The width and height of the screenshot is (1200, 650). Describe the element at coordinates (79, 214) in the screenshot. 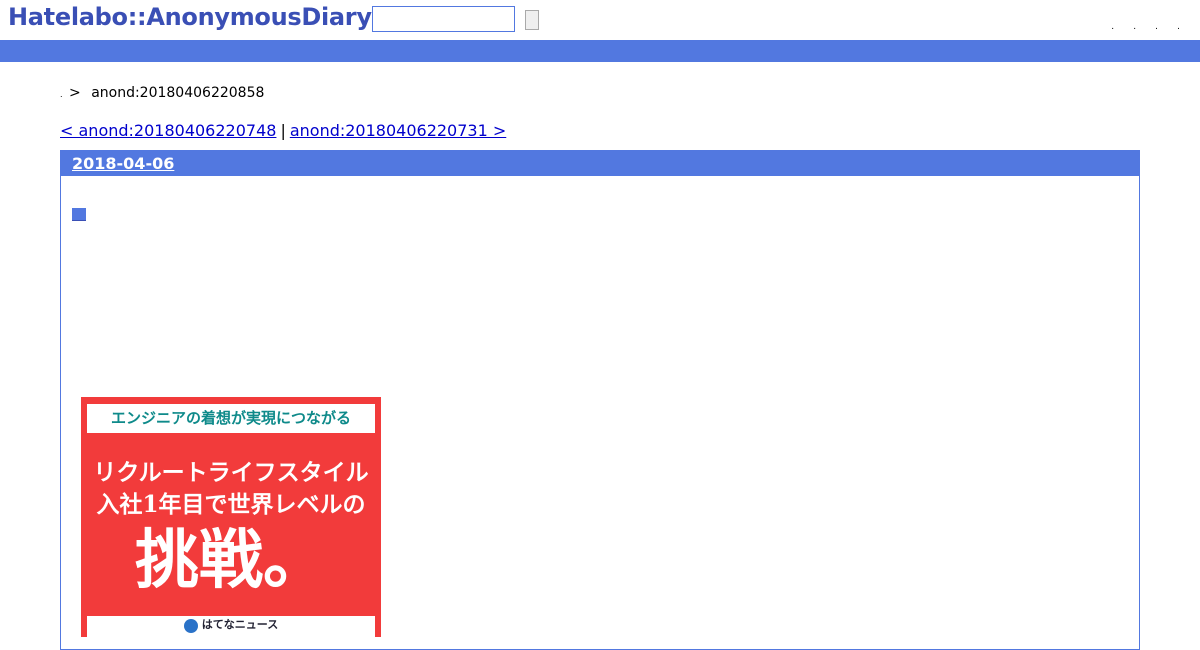

I see `entry-permalink-square` at that location.